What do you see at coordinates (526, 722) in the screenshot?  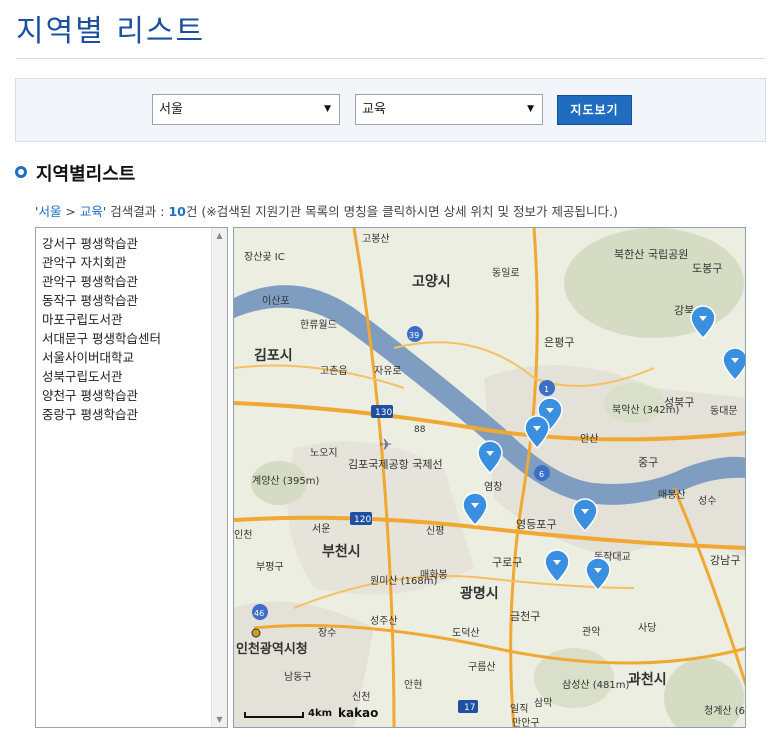 I see `map-label-manan: 만안구` at bounding box center [526, 722].